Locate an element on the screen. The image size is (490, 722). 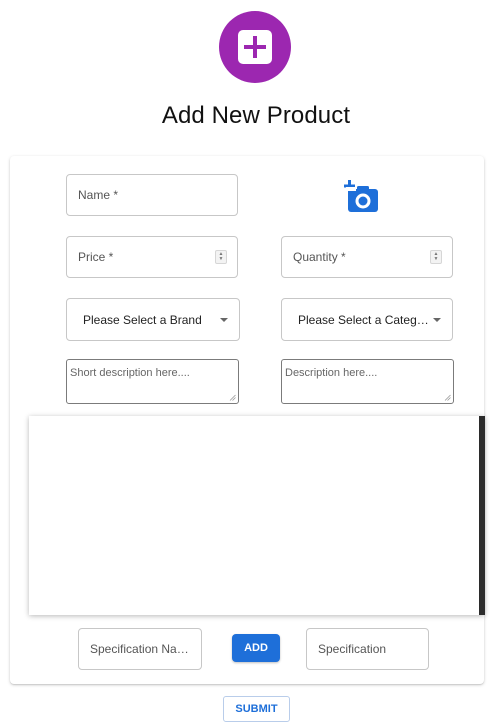
specification-field: Specification is located at coordinates (367, 649).